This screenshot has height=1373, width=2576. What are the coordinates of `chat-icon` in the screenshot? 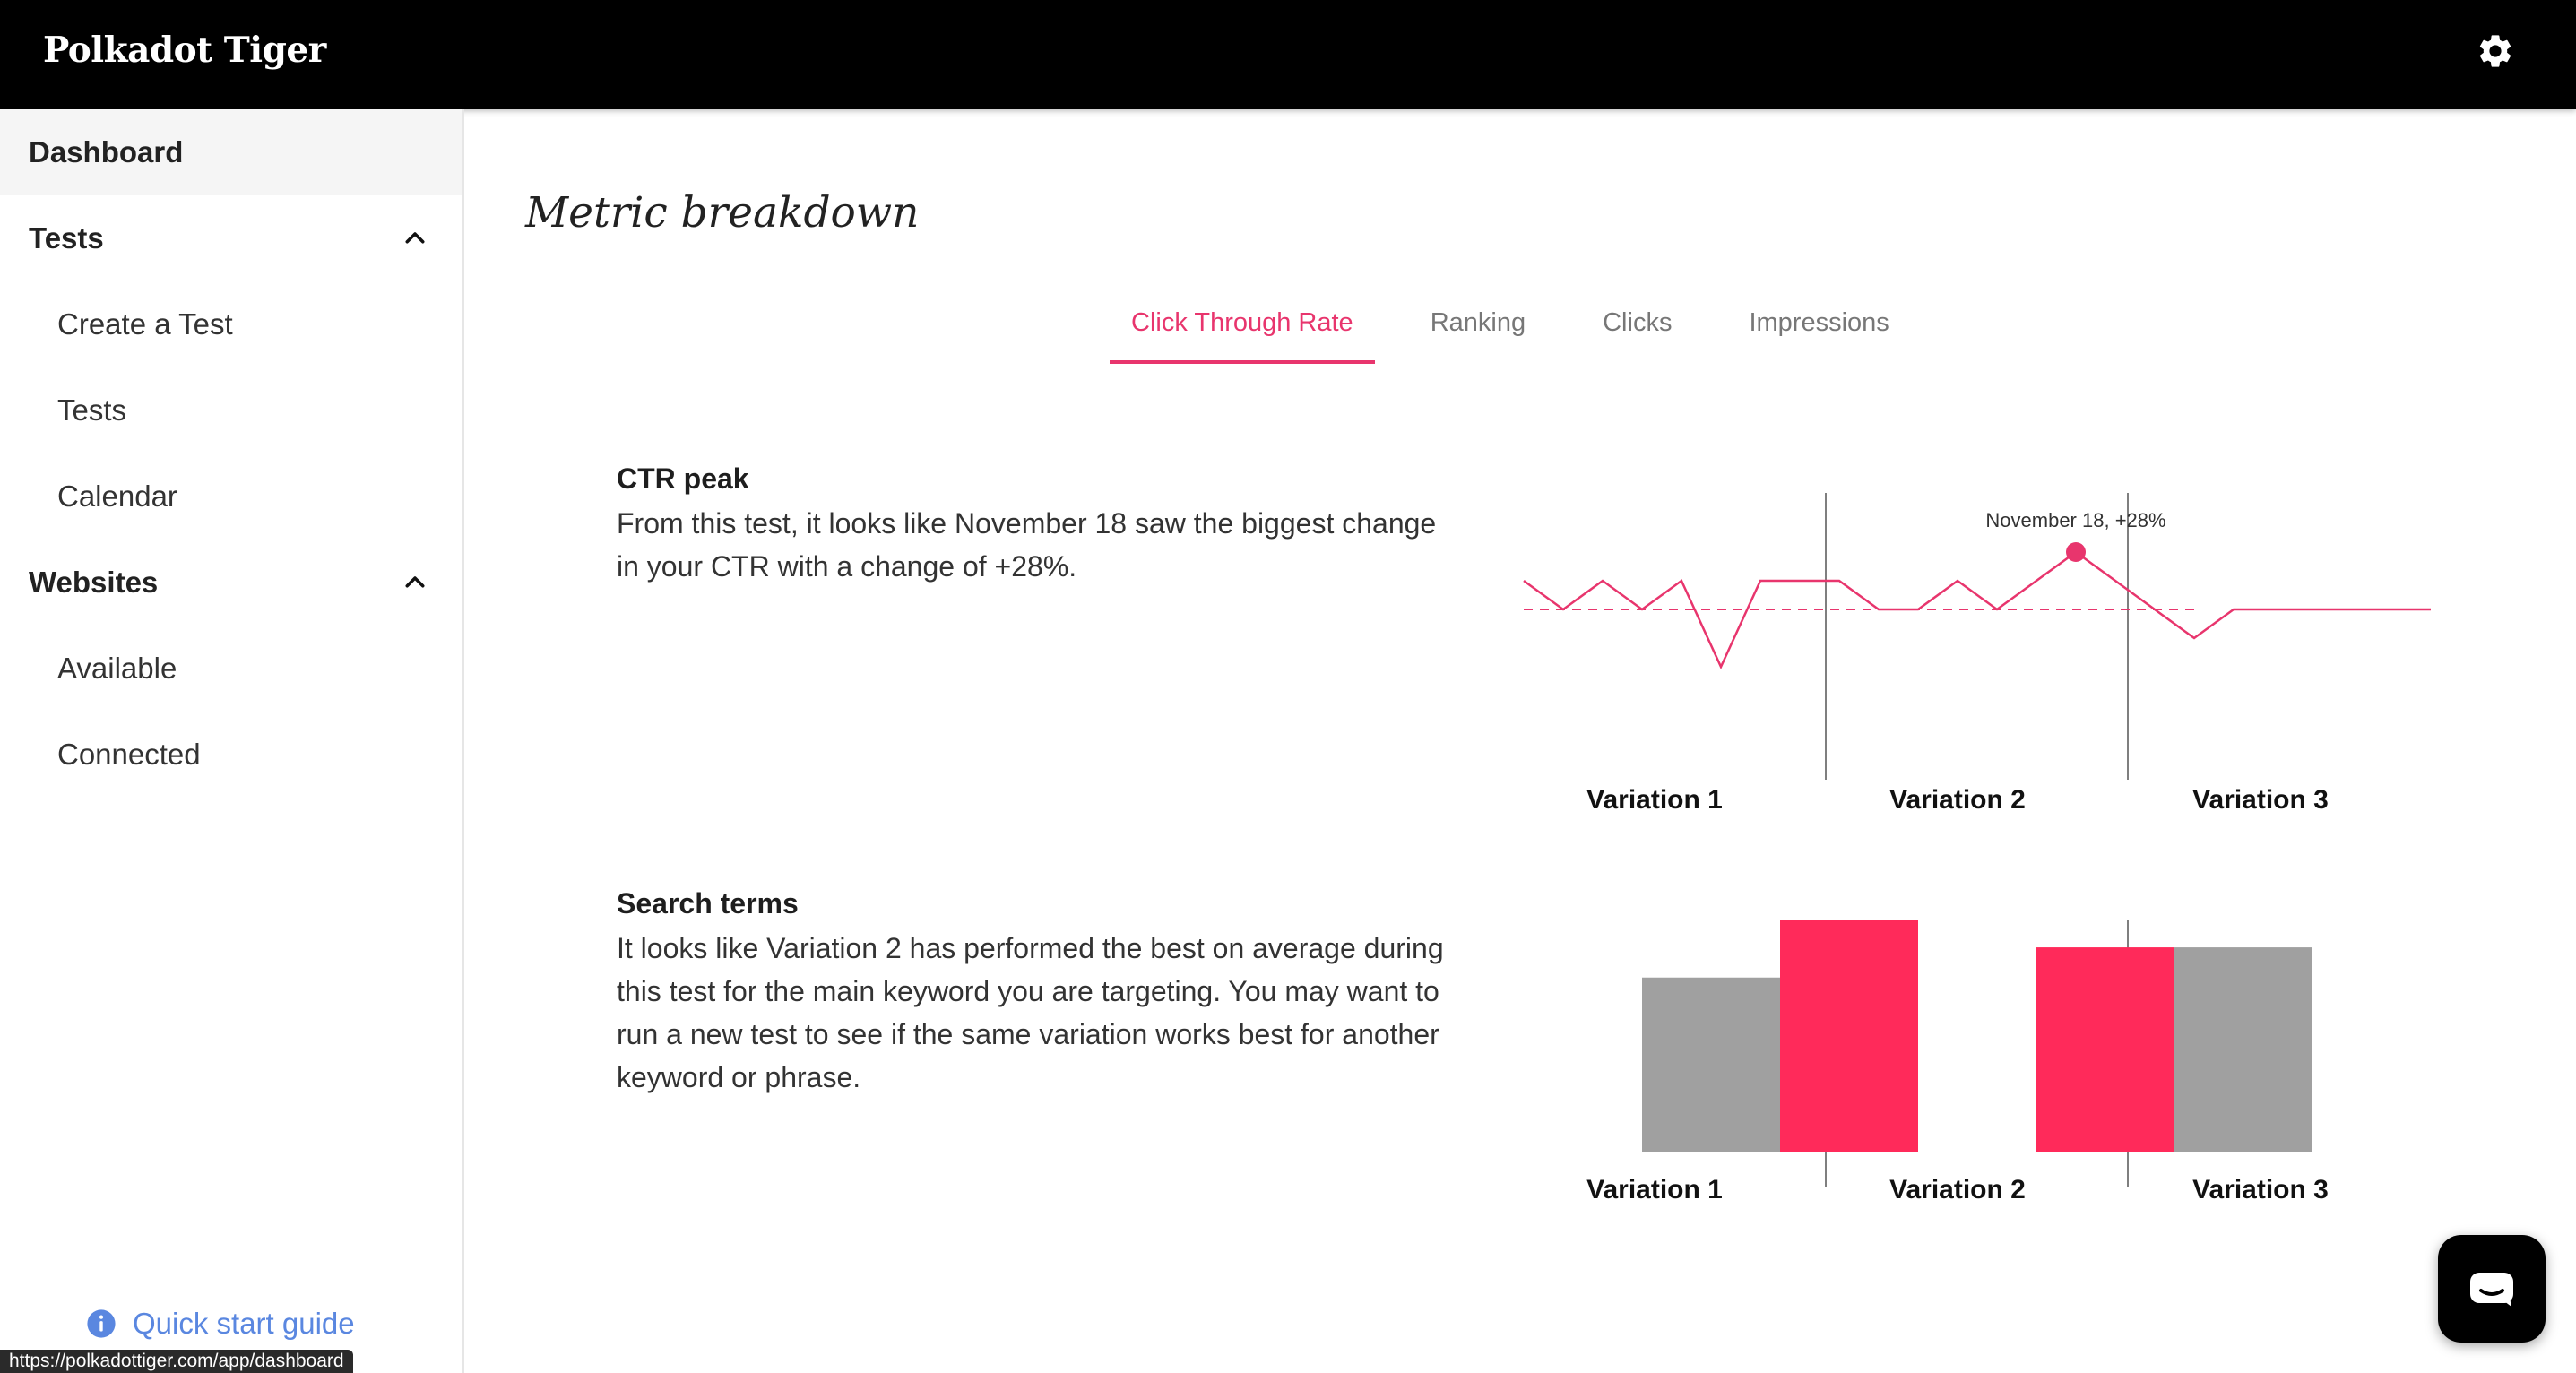 It's located at (2491, 1290).